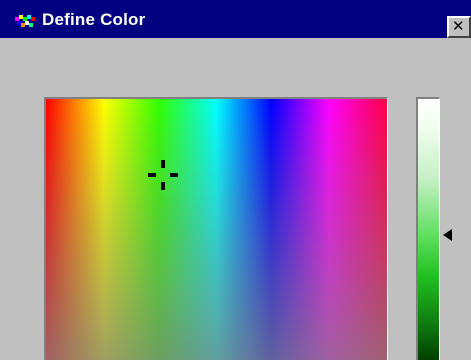  I want to click on luminance-bar, so click(428, 228).